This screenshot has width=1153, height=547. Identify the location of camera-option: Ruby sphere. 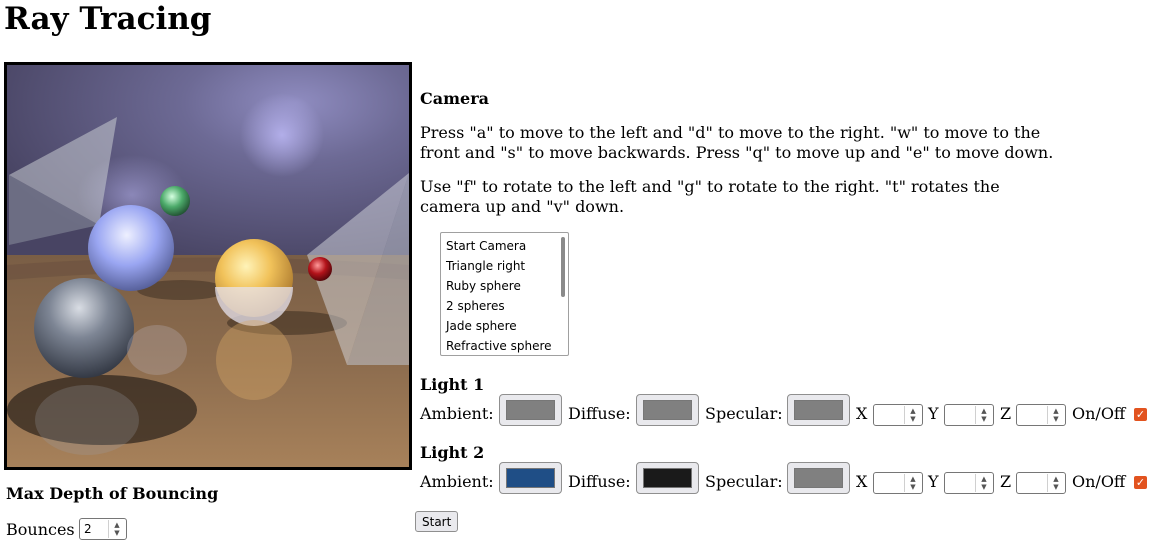
(483, 286).